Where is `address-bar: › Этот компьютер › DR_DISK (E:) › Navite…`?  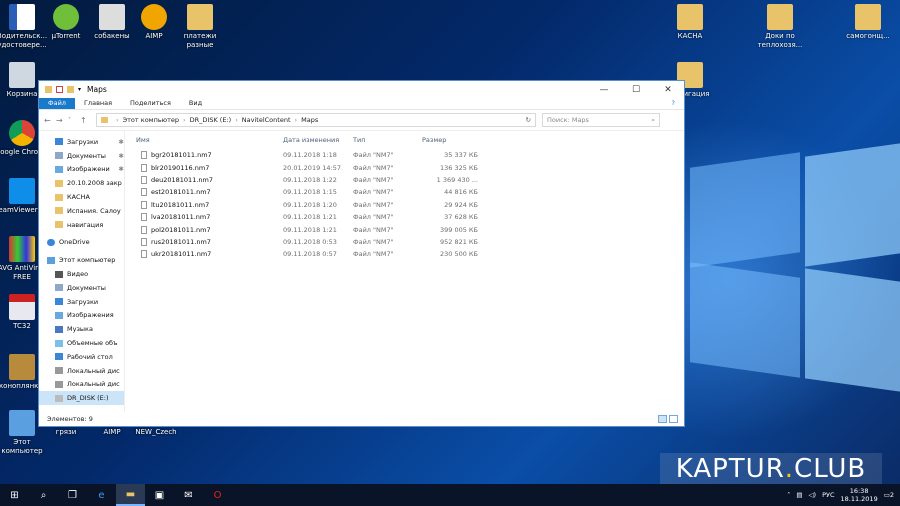
address-bar: › Этот компьютер › DR_DISK (E:) › Navite… is located at coordinates (316, 120).